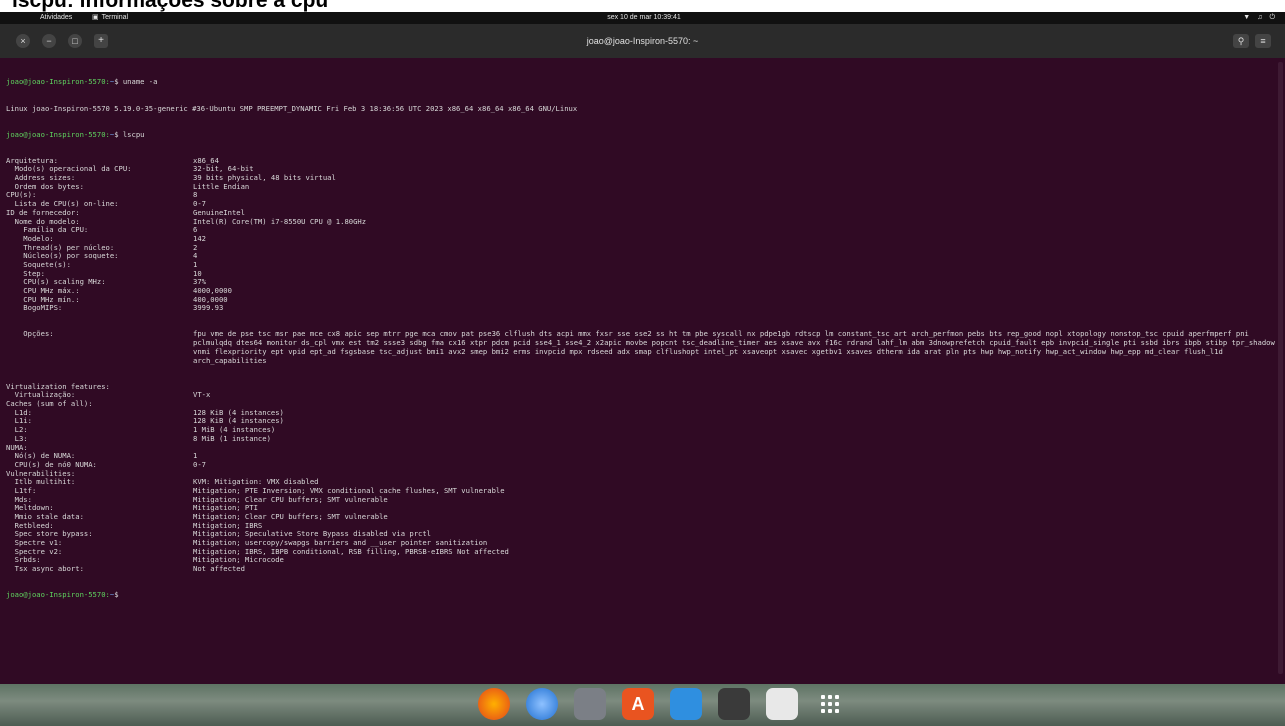  Describe the element at coordinates (49, 404) in the screenshot. I see `lscpu-key: Caches (sum of all):` at that location.